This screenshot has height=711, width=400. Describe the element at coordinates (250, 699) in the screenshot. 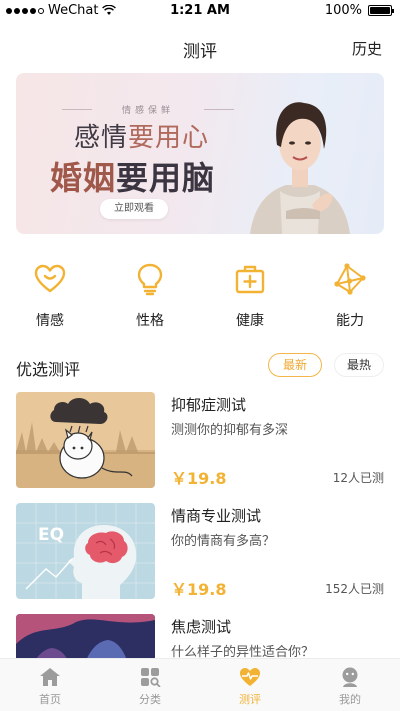

I see `tab-label: 测评` at that location.